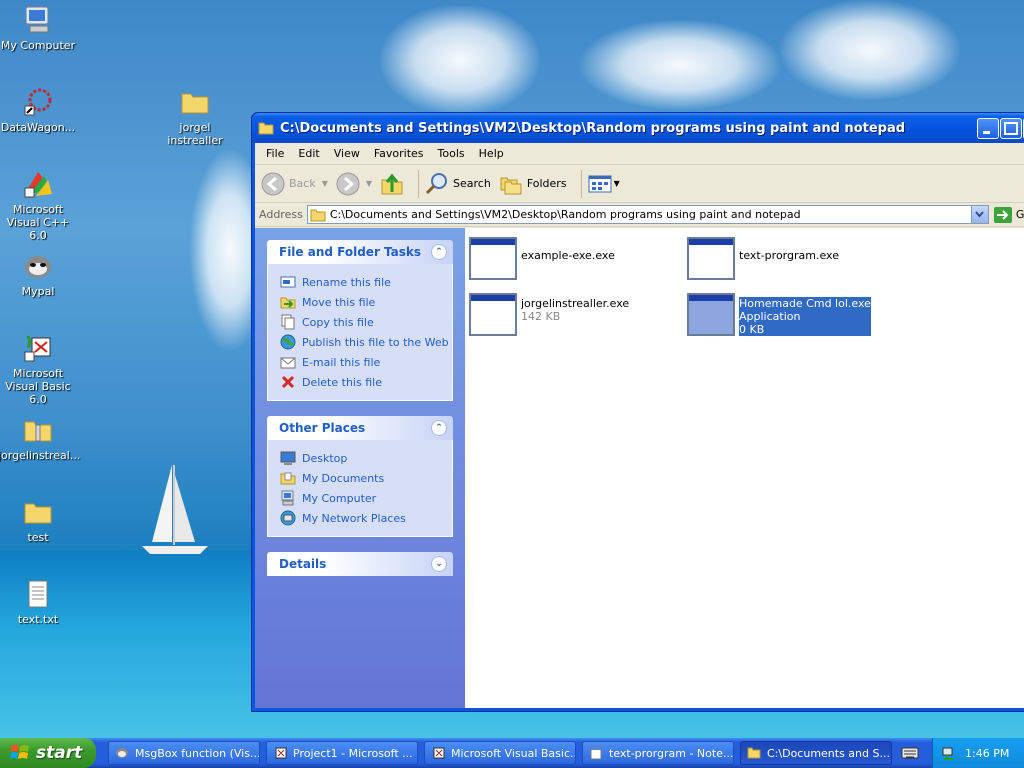 The image size is (1024, 768). Describe the element at coordinates (273, 183) in the screenshot. I see `back-arrow-icon` at that location.